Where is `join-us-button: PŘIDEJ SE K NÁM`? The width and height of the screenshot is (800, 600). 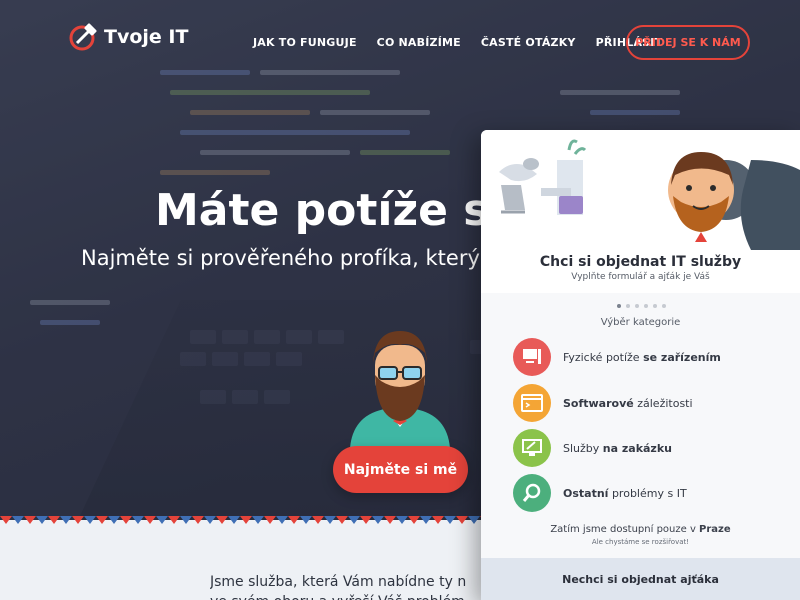
join-us-button: PŘIDEJ SE K NÁM is located at coordinates (688, 42).